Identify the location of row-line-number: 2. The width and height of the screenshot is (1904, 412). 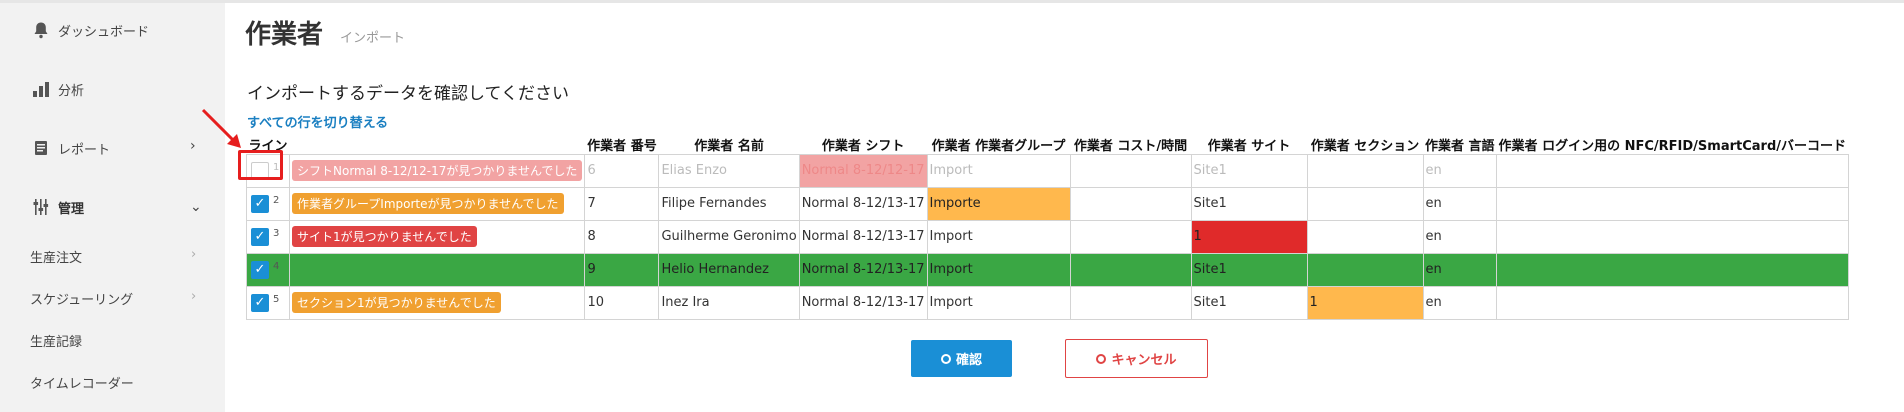
(276, 200).